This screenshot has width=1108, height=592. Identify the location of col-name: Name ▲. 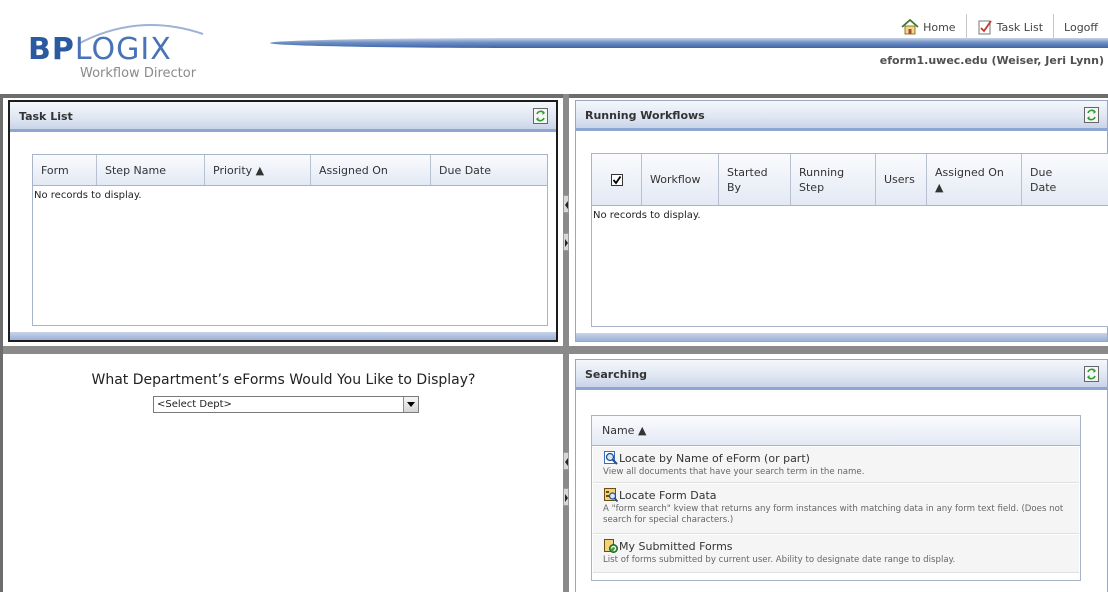
(836, 430).